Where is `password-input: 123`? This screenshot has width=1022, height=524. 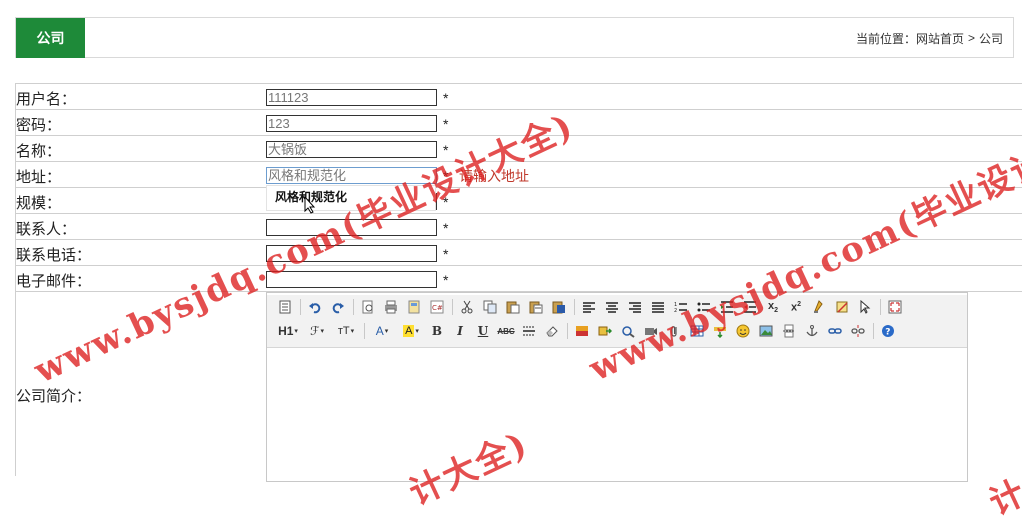 password-input: 123 is located at coordinates (351, 123).